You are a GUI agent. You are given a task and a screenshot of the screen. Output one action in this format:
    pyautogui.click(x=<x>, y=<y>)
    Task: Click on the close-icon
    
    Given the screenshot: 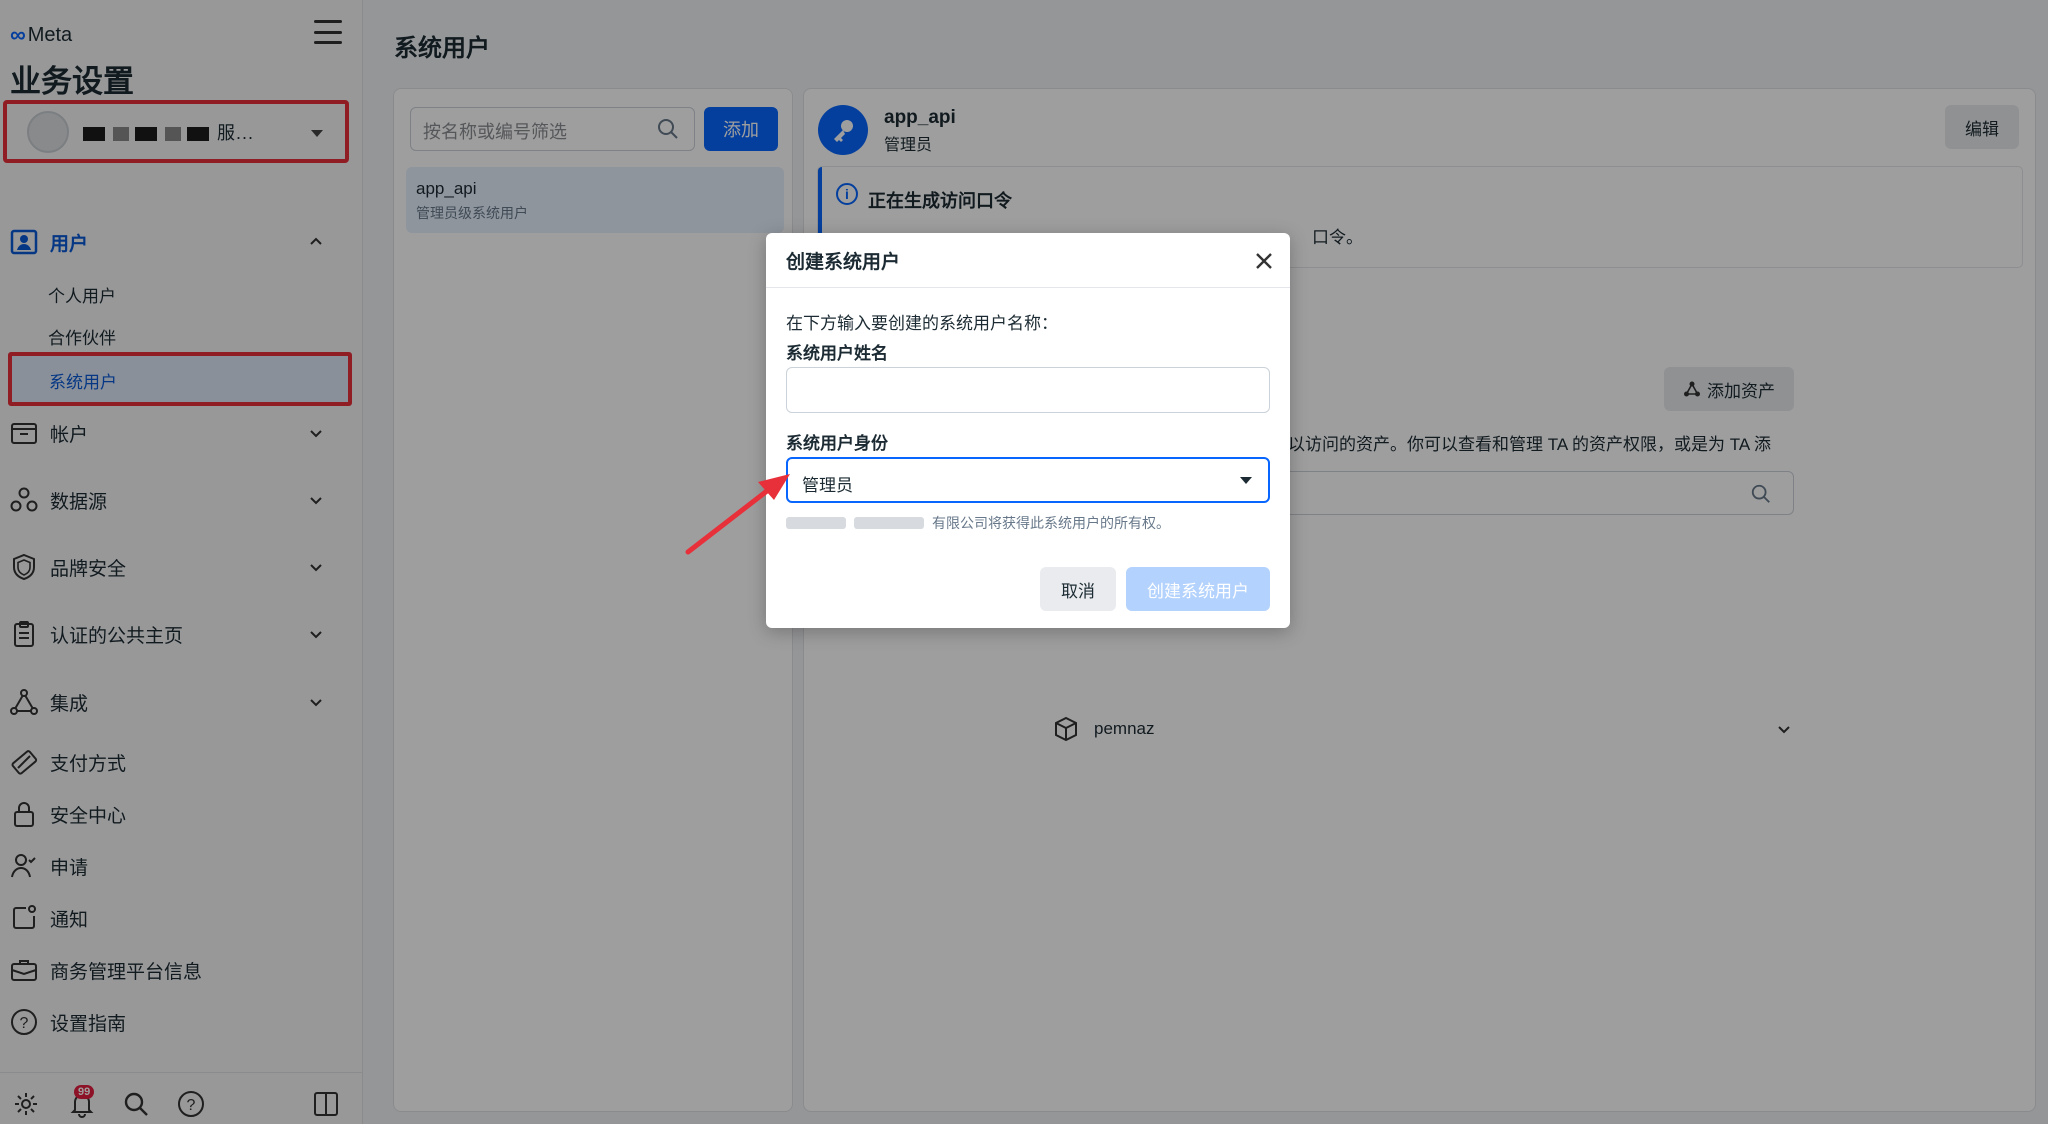 What is the action you would take?
    pyautogui.click(x=1264, y=261)
    